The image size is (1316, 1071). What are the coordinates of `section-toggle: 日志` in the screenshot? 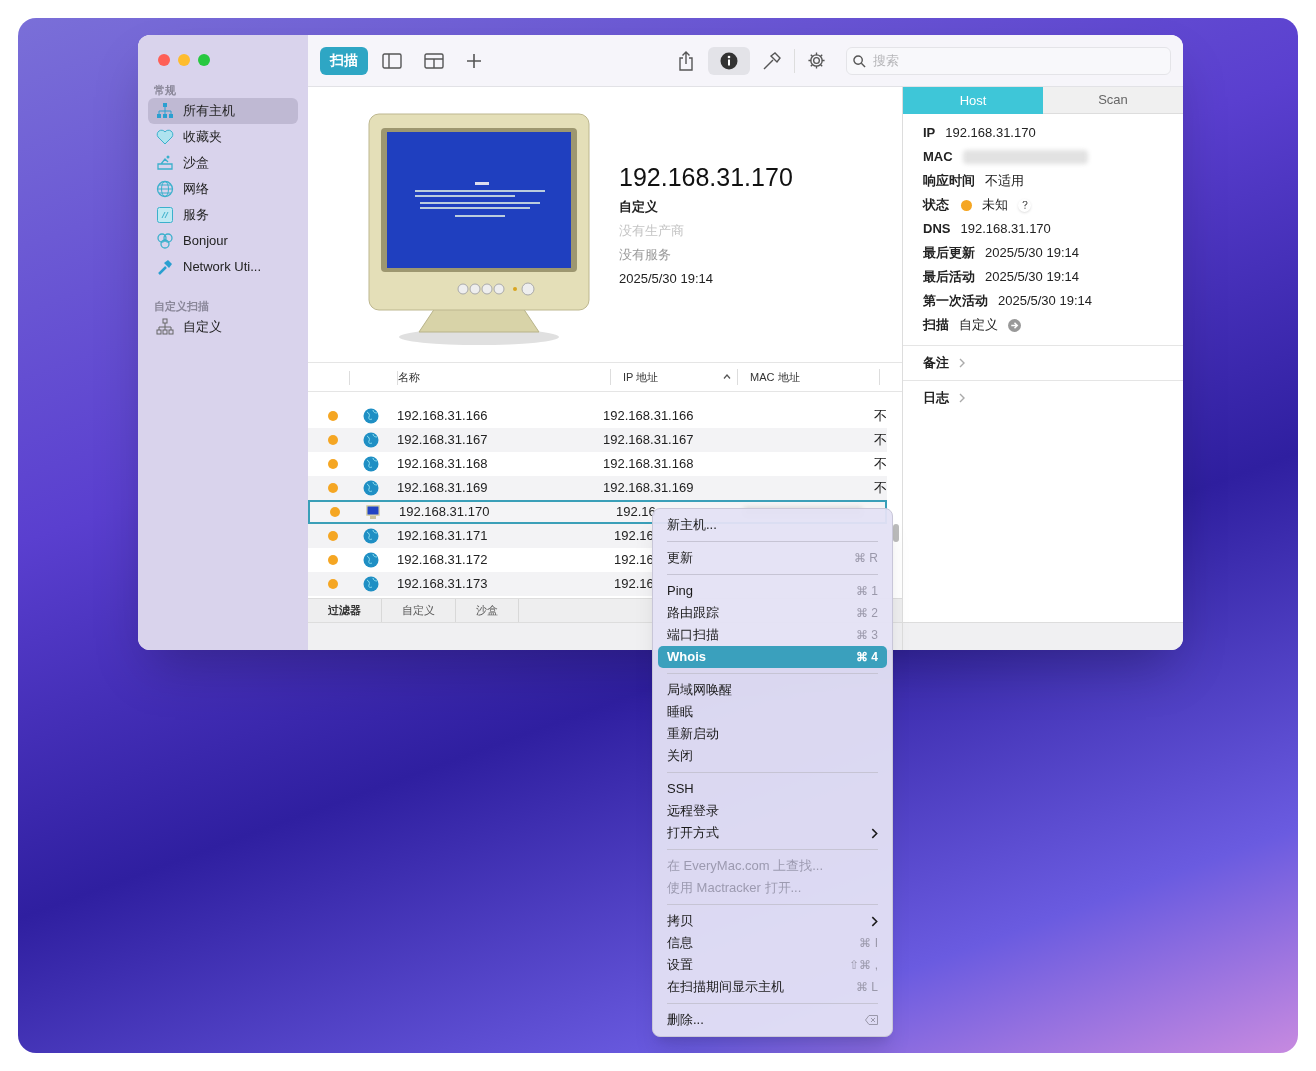 It's located at (936, 398).